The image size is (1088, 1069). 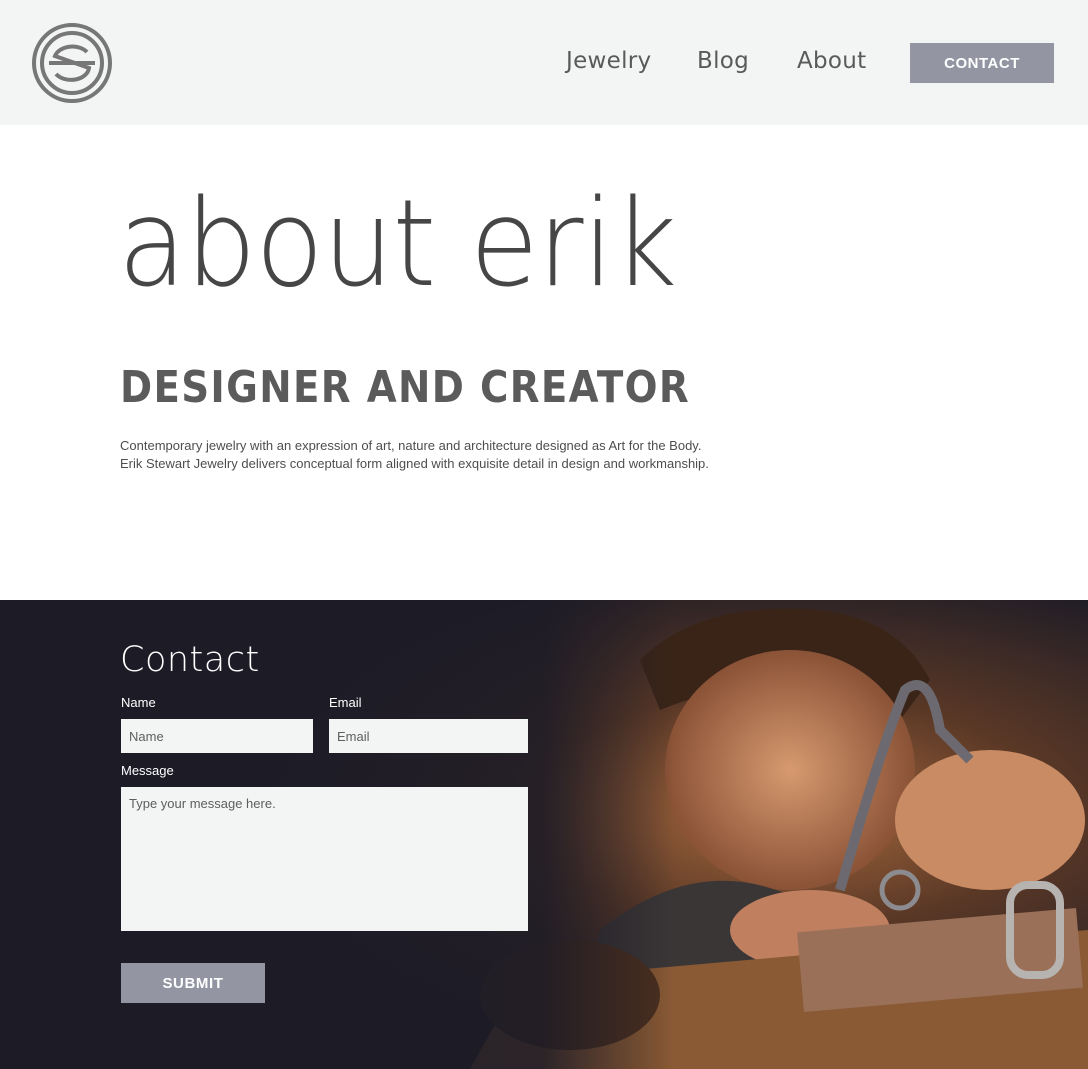 What do you see at coordinates (217, 736) in the screenshot?
I see `name-input` at bounding box center [217, 736].